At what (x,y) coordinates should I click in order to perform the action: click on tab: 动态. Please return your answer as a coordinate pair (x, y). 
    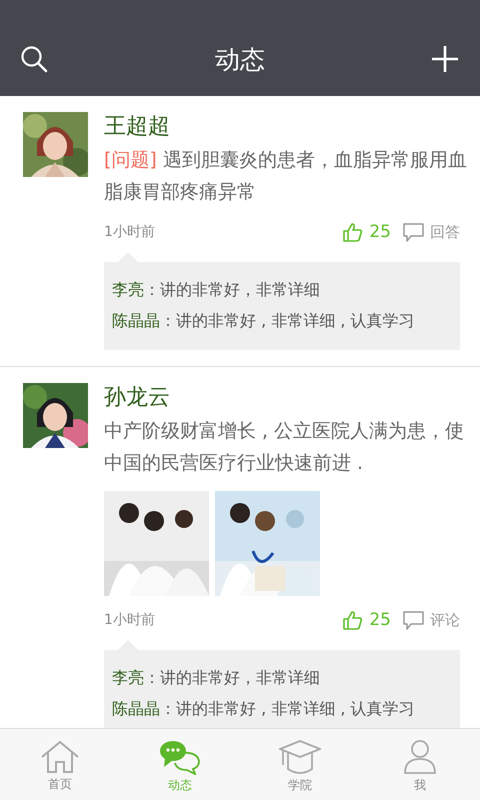
    Looking at the image, I should click on (180, 764).